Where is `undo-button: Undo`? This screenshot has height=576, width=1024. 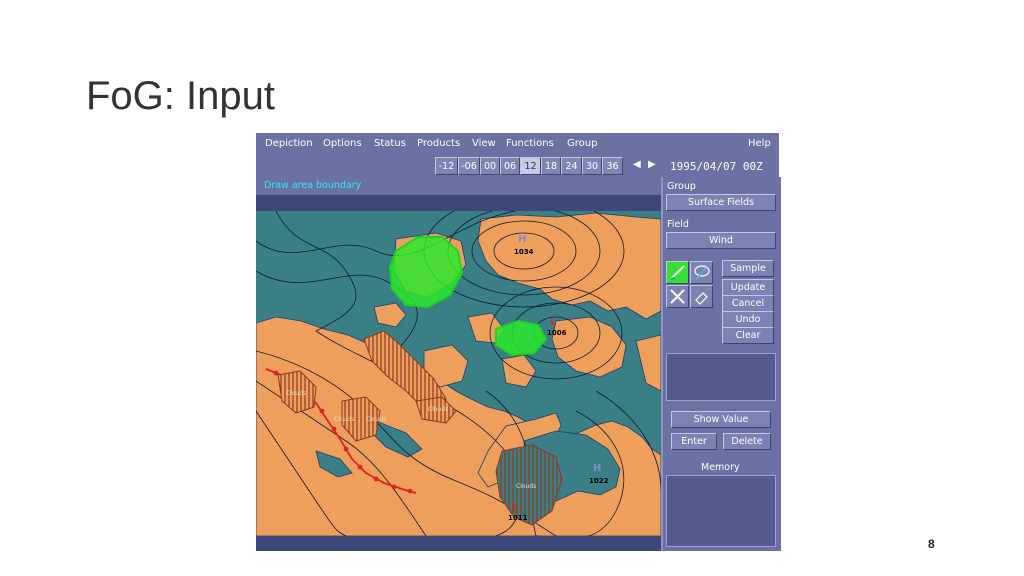
undo-button: Undo is located at coordinates (748, 319).